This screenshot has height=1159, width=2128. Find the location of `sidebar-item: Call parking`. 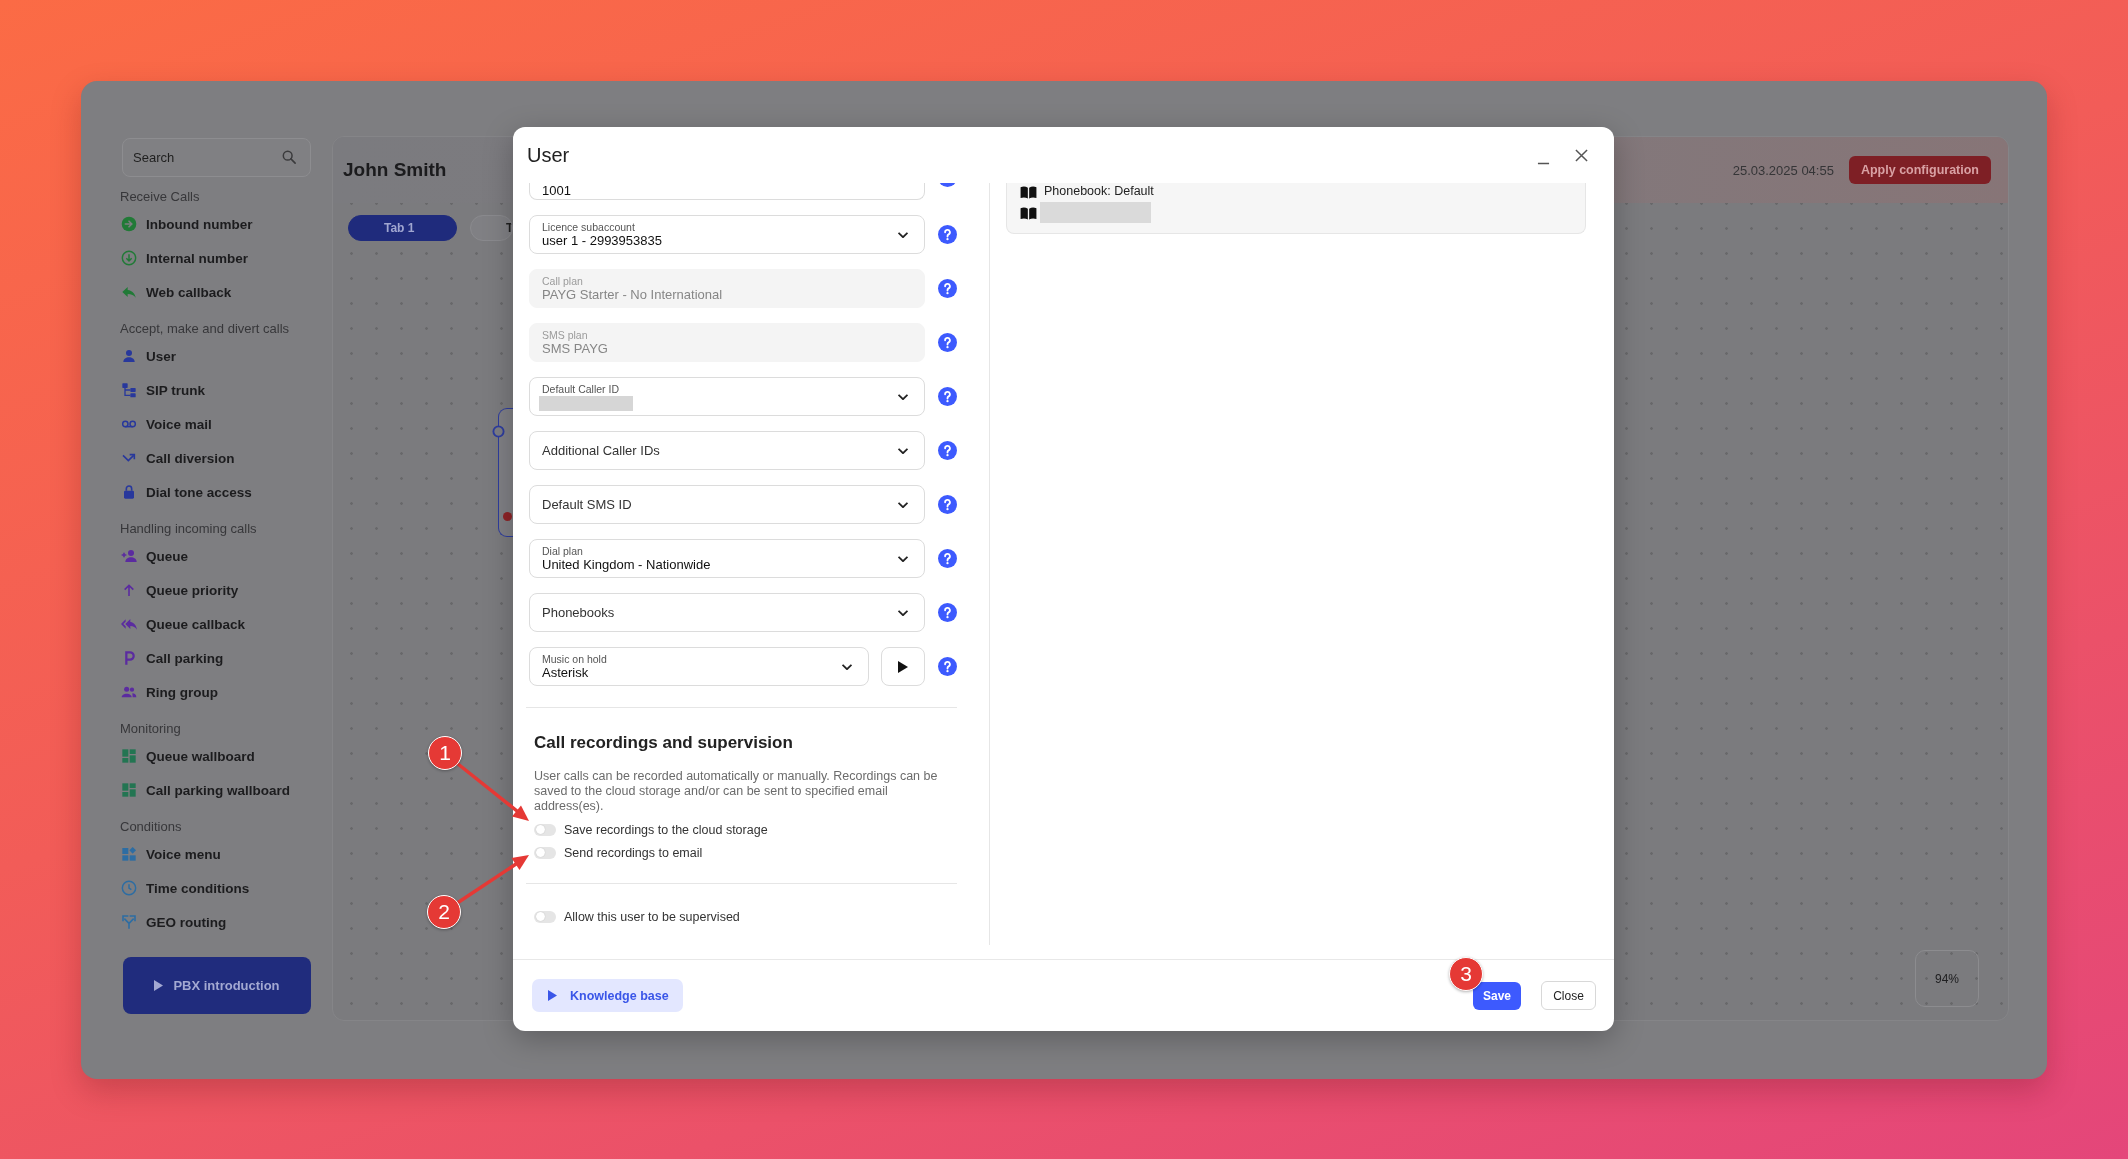

sidebar-item: Call parking is located at coordinates (172, 658).